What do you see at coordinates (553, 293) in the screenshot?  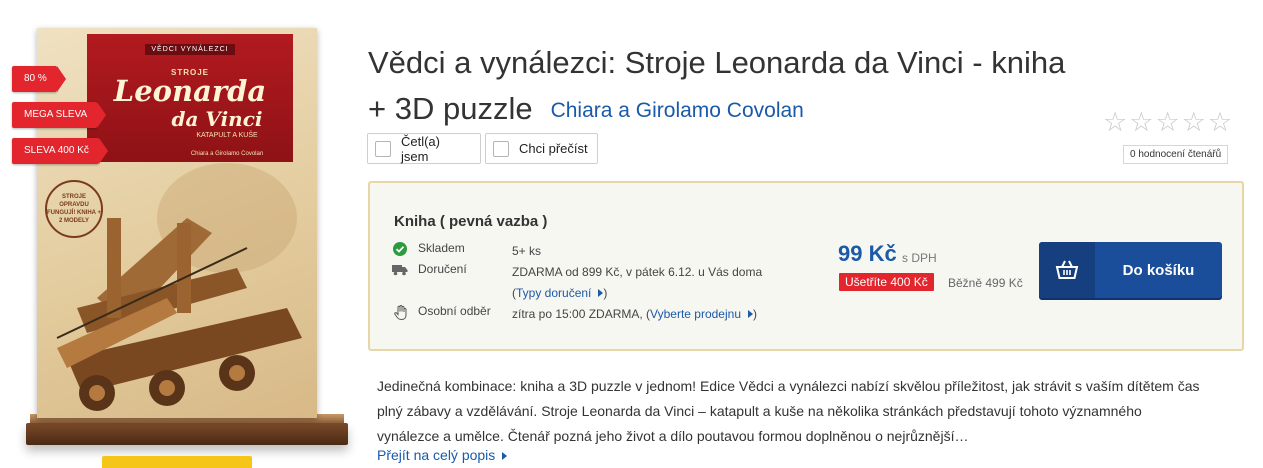 I see `delivery-types-link: Typy doručení` at bounding box center [553, 293].